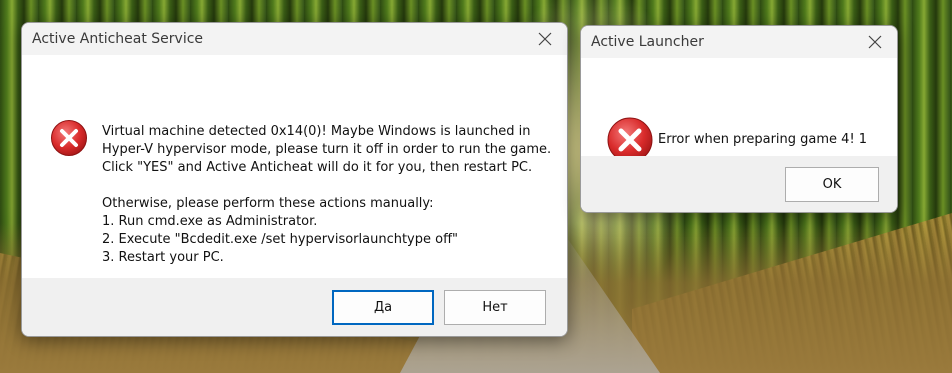 This screenshot has width=952, height=373. Describe the element at coordinates (739, 184) in the screenshot. I see `launcher-footer: OK` at that location.